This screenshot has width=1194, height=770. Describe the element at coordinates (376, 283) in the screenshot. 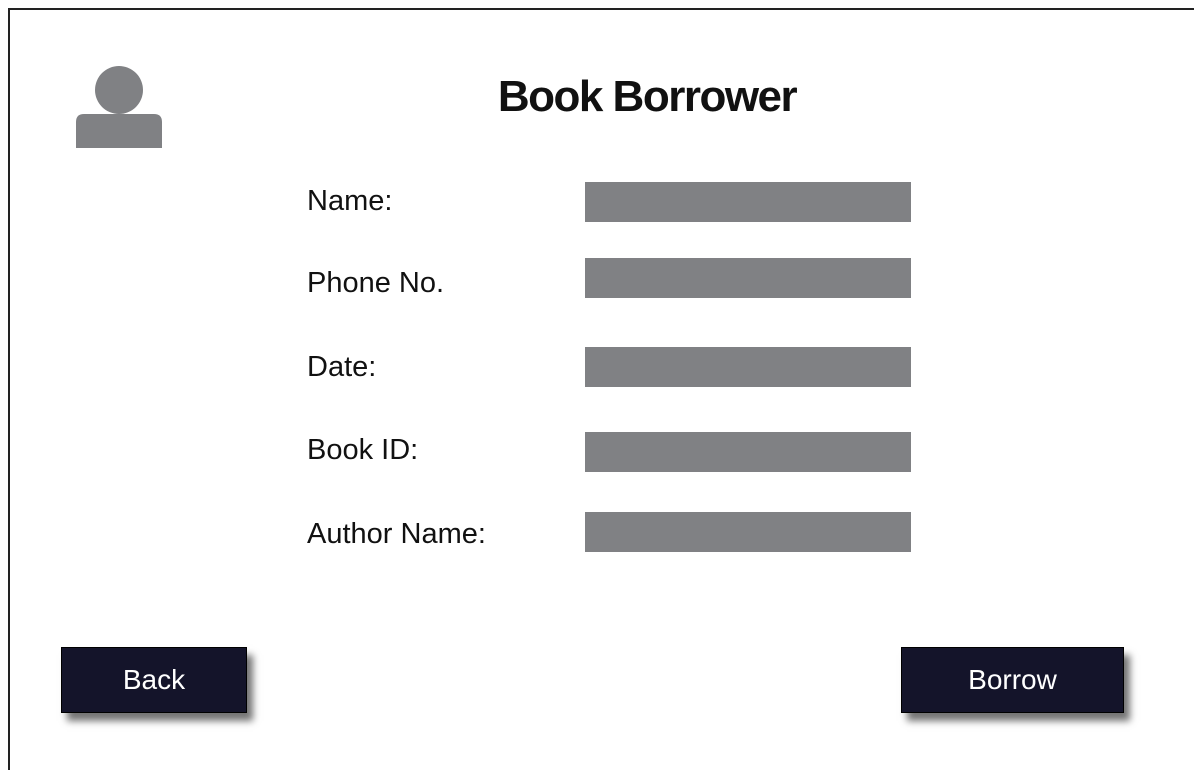

I see `phone-label: Phone No.` at that location.